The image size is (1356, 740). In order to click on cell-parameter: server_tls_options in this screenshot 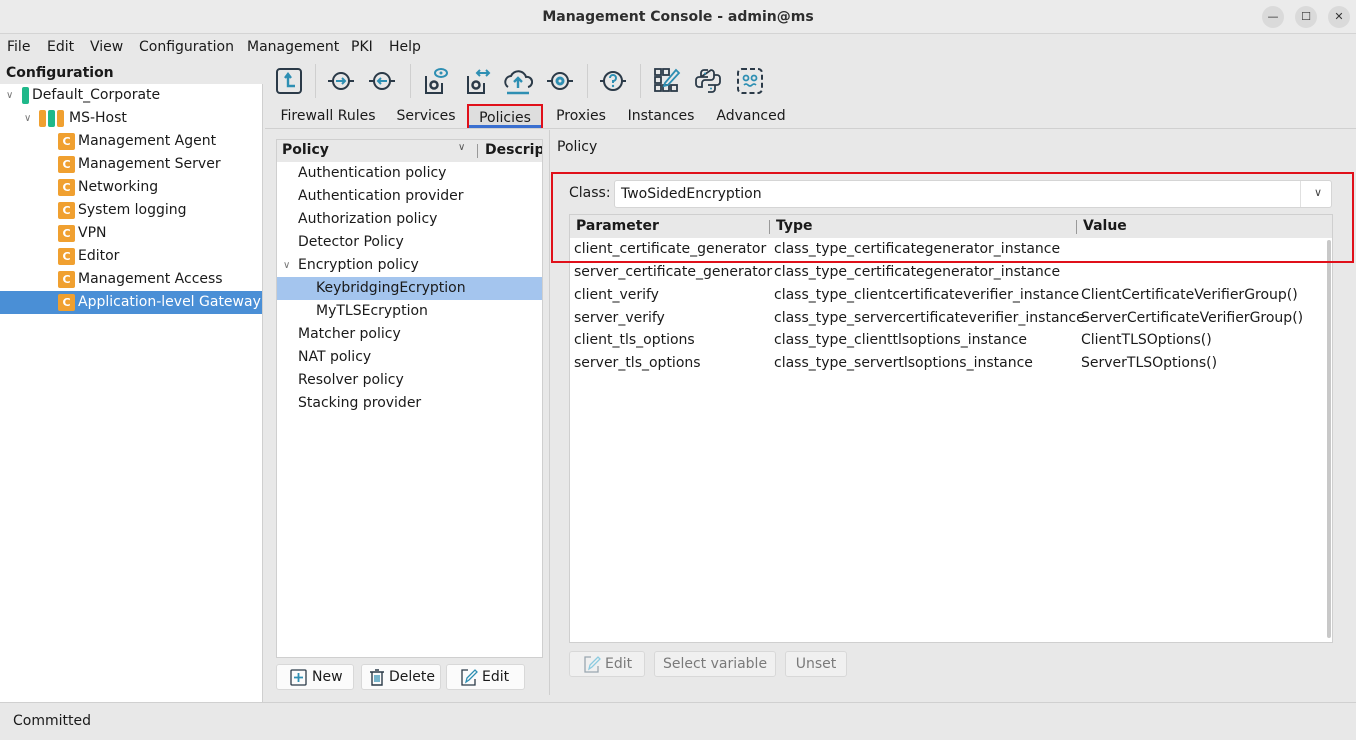, I will do `click(637, 363)`.